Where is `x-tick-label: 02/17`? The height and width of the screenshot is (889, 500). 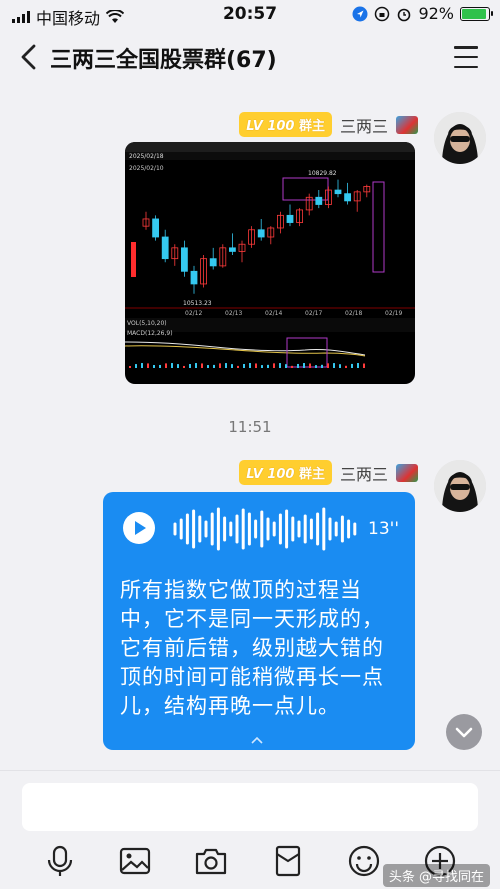 x-tick-label: 02/17 is located at coordinates (313, 313).